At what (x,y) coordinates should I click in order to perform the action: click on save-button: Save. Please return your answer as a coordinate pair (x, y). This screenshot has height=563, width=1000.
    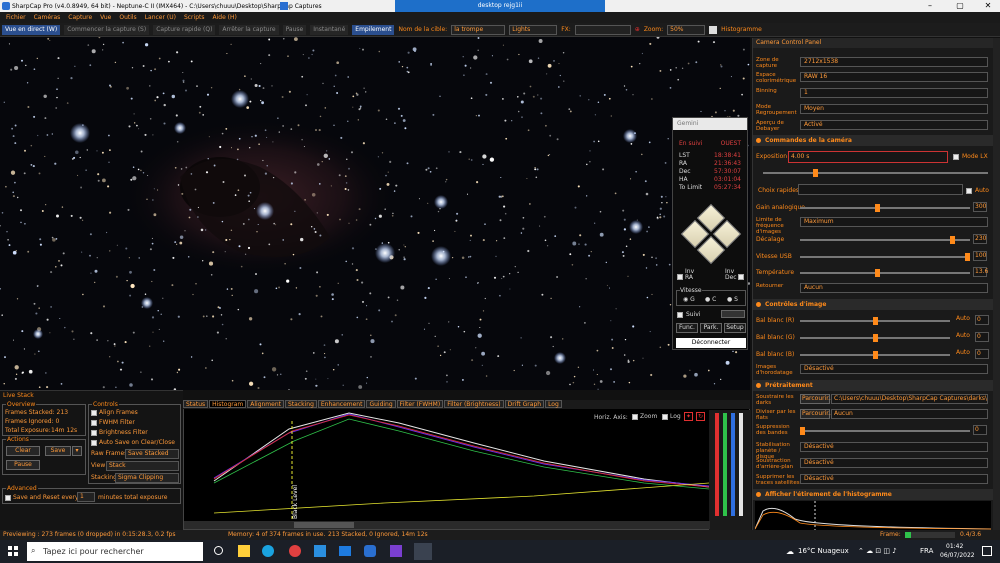
    Looking at the image, I should click on (58, 451).